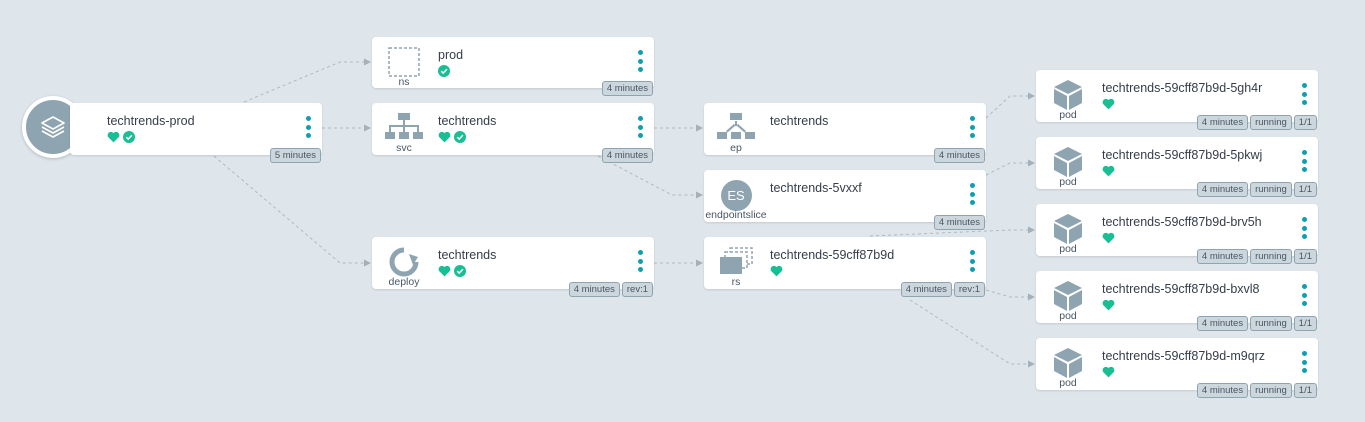 The height and width of the screenshot is (422, 1365). I want to click on node-title: techtrends-59cff87b9d-brv5h, so click(1182, 222).